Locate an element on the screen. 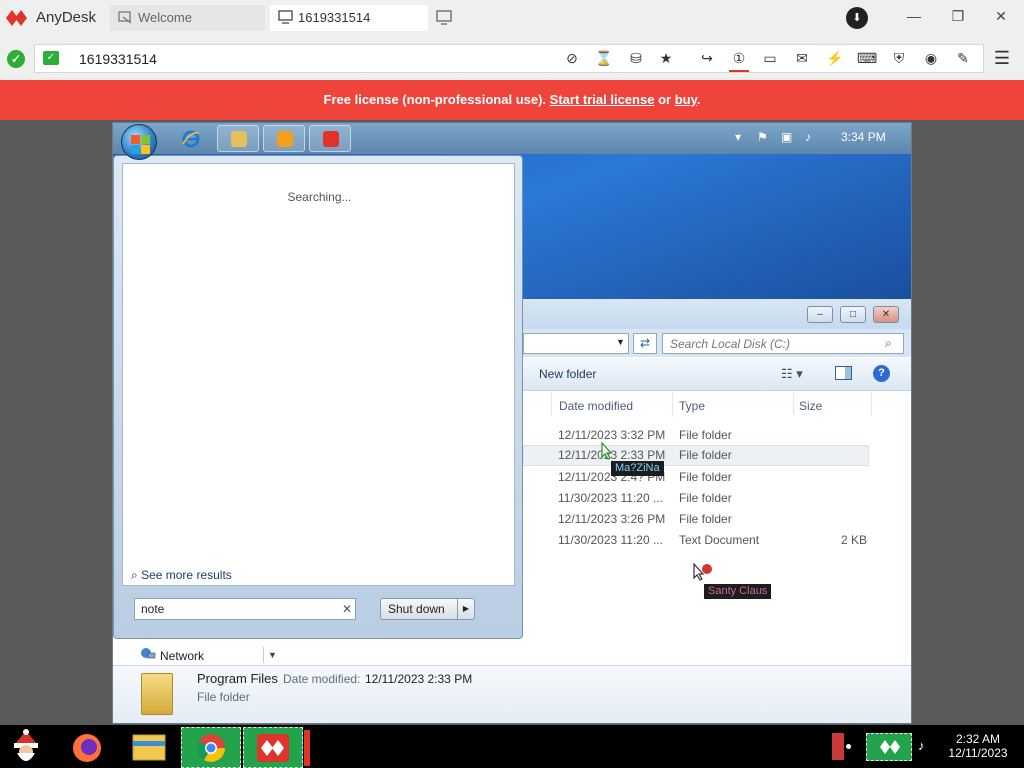 Image resolution: width=1024 pixels, height=768 pixels. network-tray-icon: ▣ is located at coordinates (786, 137).